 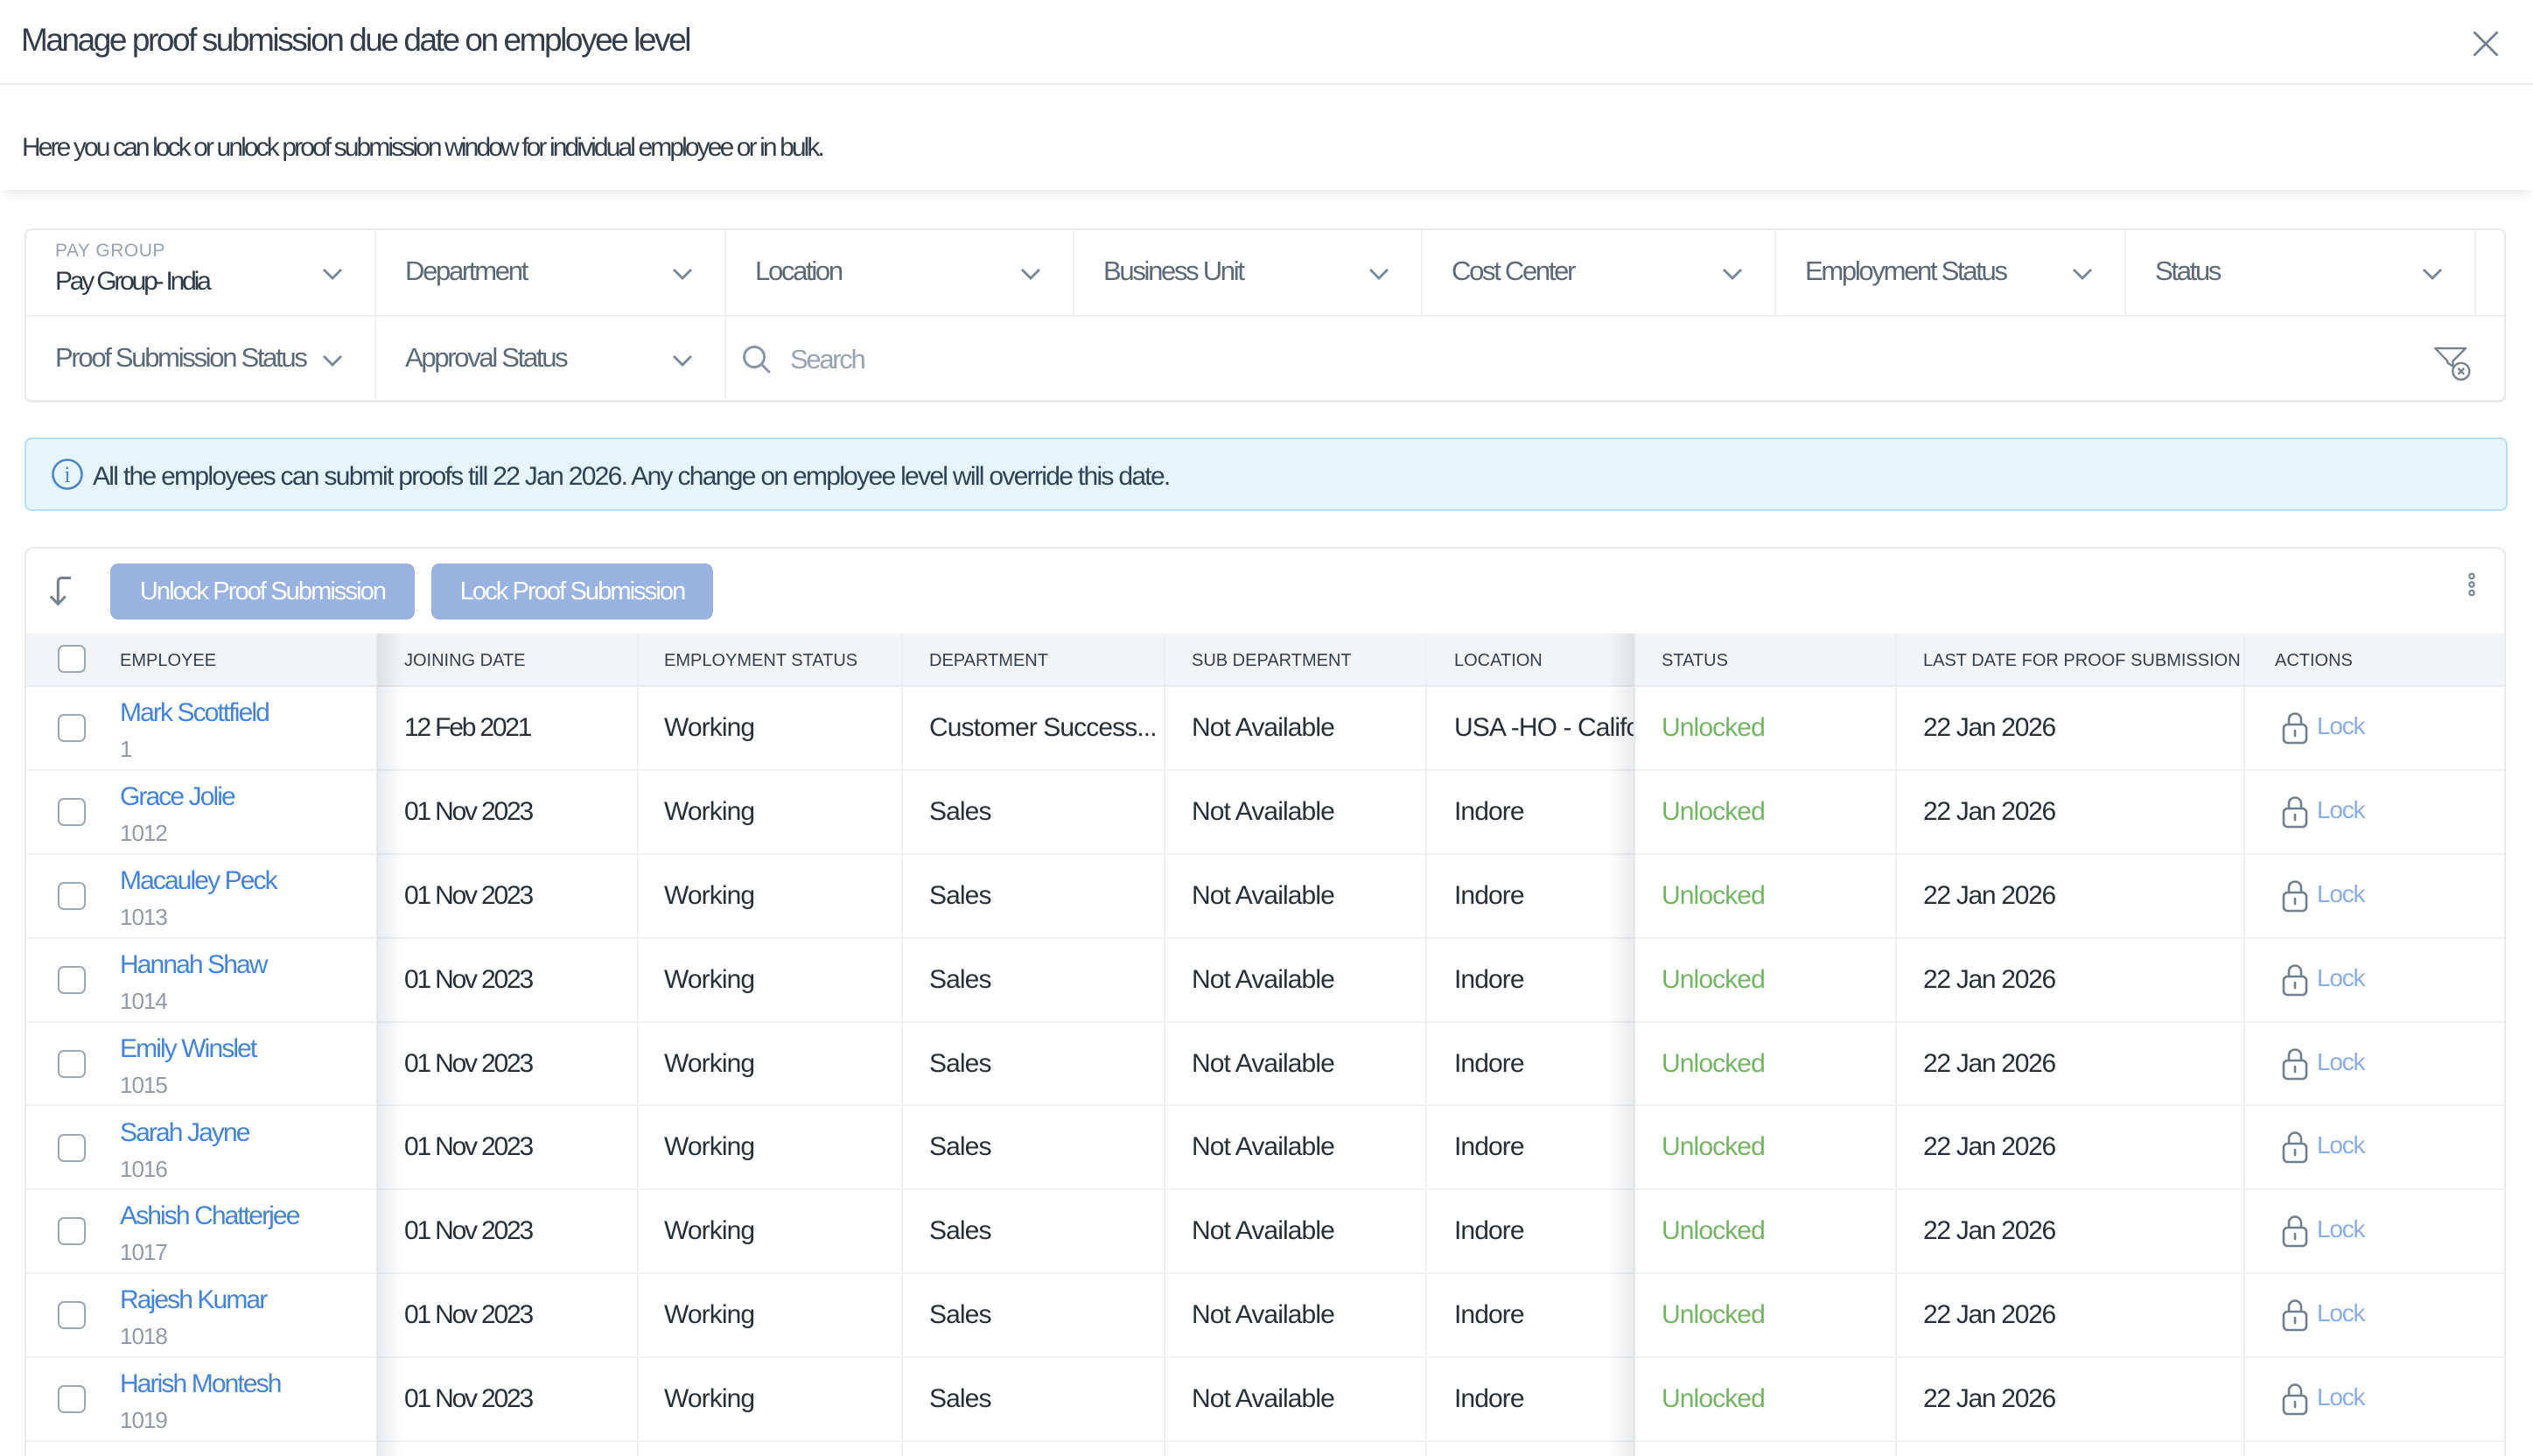 I want to click on svg-text: i, so click(x=67, y=474).